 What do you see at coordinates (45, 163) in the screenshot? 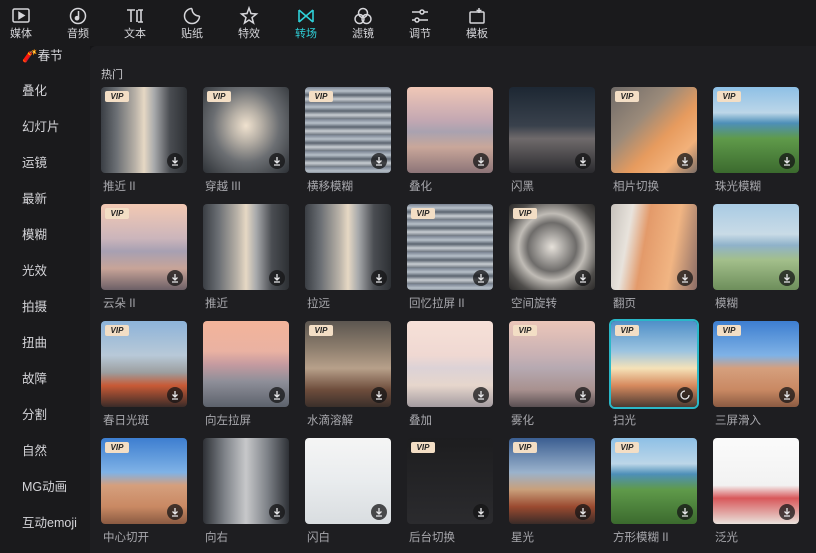
I see `sidebar-item: 运镜` at bounding box center [45, 163].